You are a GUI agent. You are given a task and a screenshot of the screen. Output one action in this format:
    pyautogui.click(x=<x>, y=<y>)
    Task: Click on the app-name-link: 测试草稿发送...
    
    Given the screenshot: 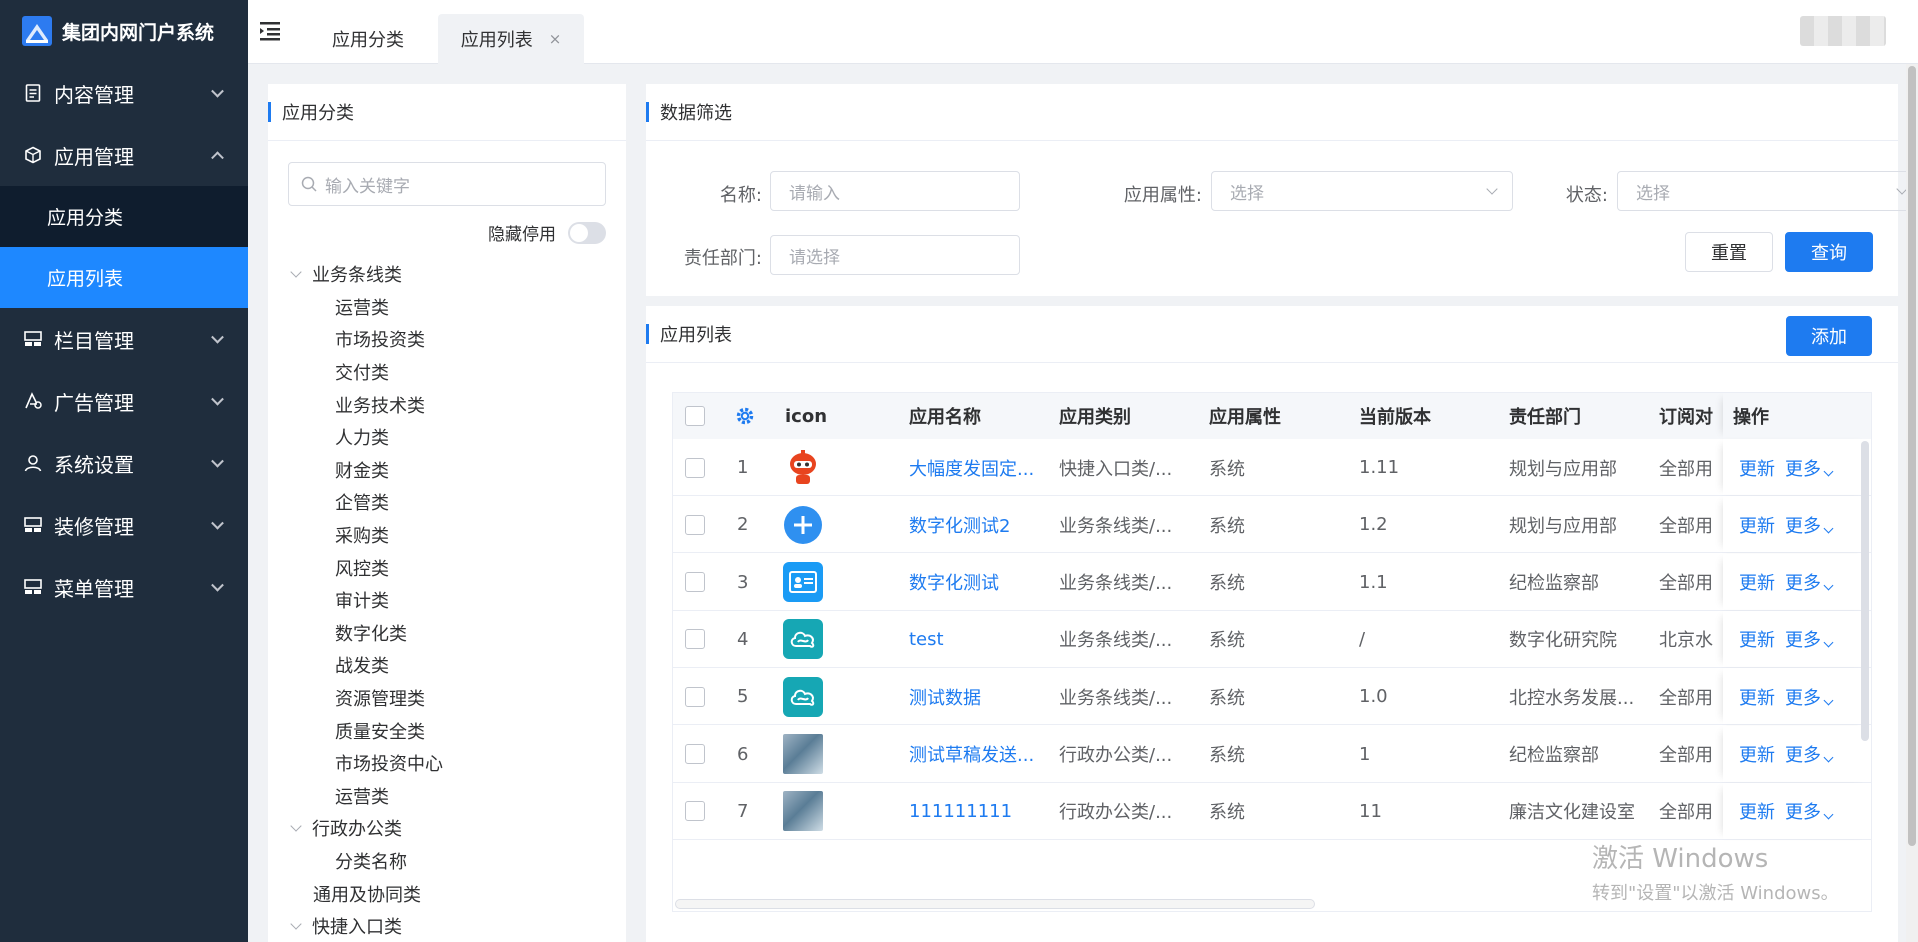 What is the action you would take?
    pyautogui.click(x=971, y=754)
    